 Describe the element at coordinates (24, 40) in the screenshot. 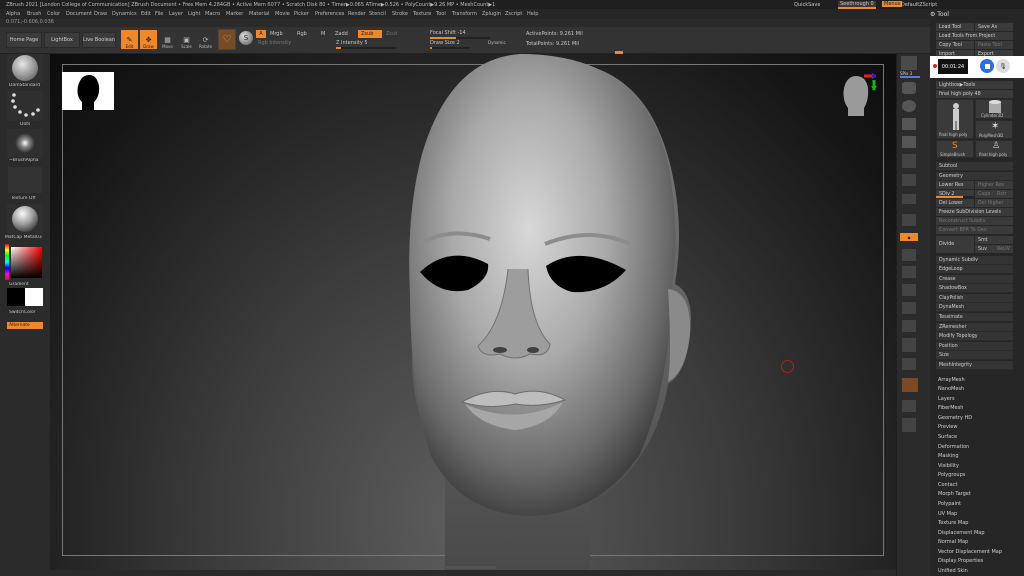

I see `home-page-button: Home Page` at that location.